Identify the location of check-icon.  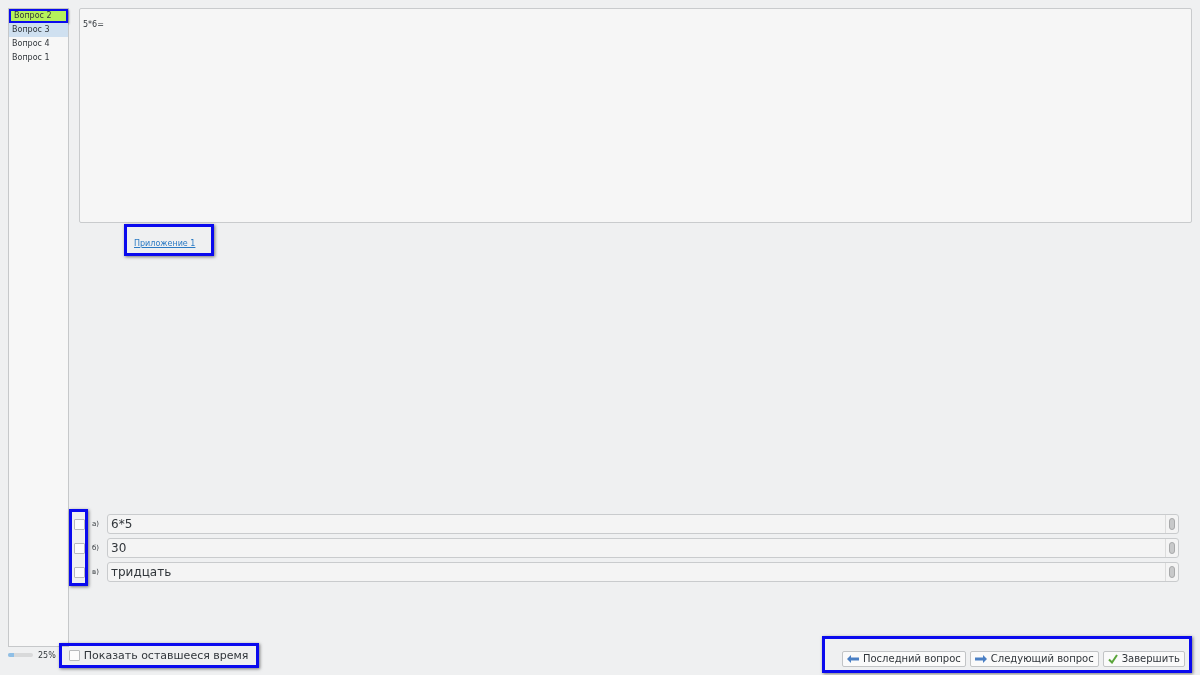
(1112, 658).